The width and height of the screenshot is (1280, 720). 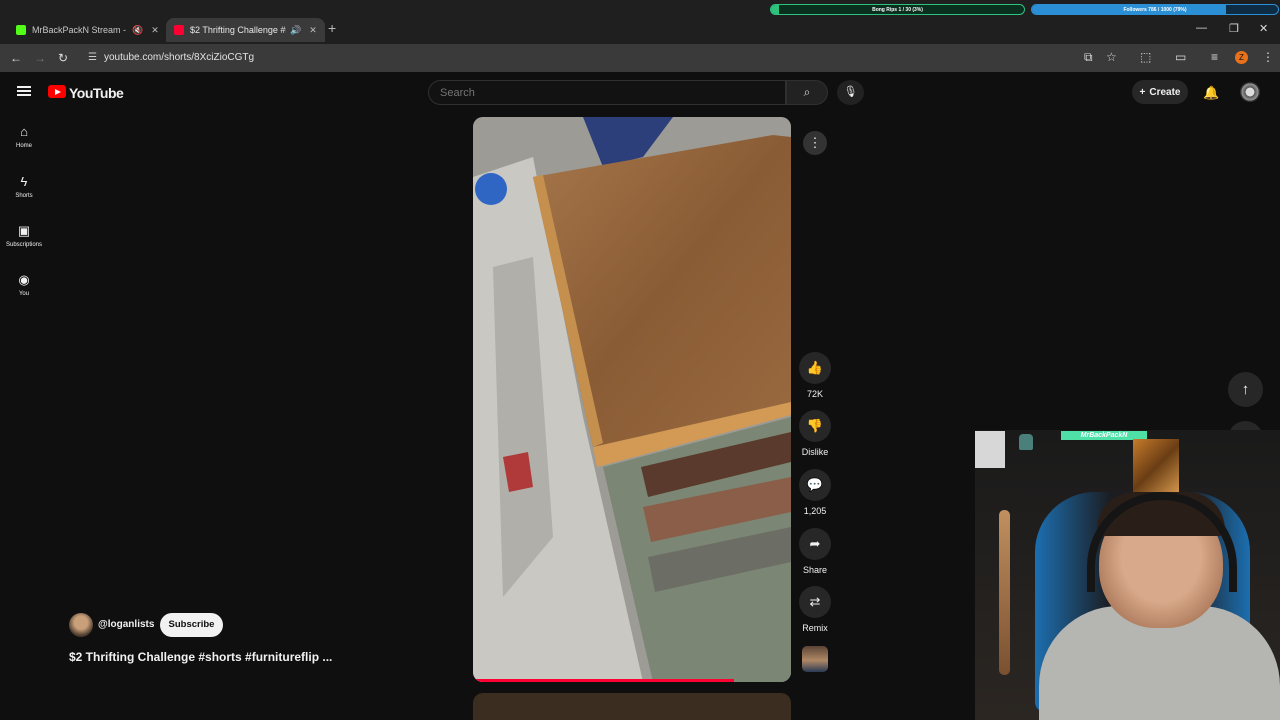 I want to click on subscribe-button: Subscribe, so click(x=191, y=625).